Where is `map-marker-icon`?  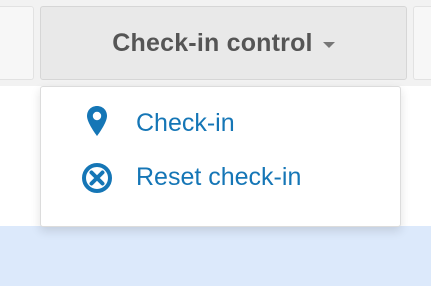
map-marker-icon is located at coordinates (97, 123).